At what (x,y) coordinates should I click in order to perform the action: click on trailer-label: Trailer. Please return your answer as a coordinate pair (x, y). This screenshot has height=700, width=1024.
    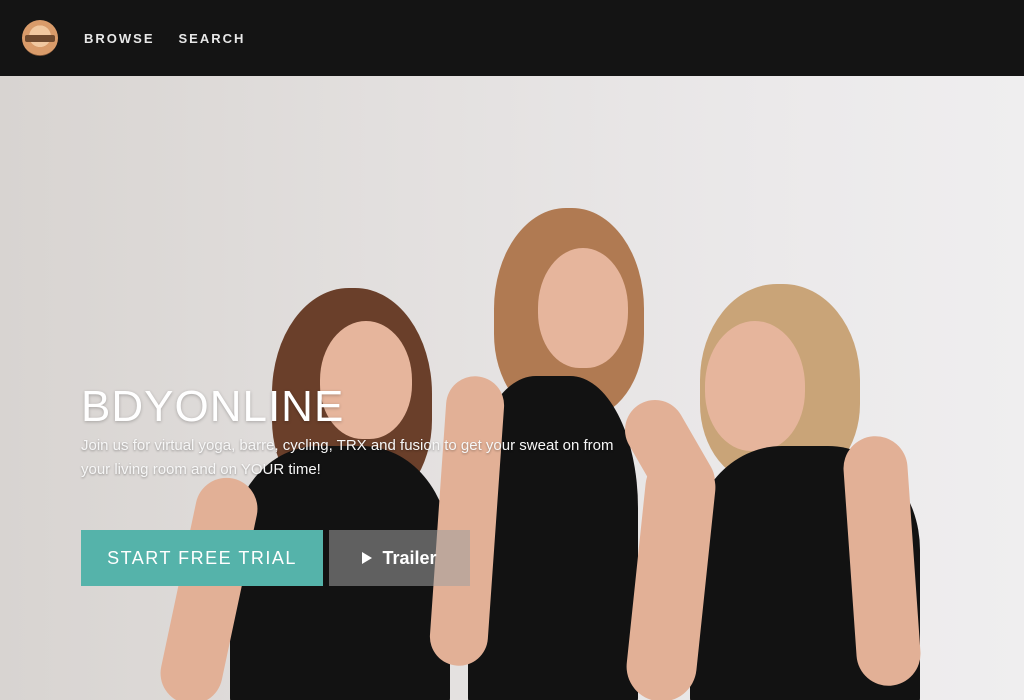
    Looking at the image, I should click on (409, 557).